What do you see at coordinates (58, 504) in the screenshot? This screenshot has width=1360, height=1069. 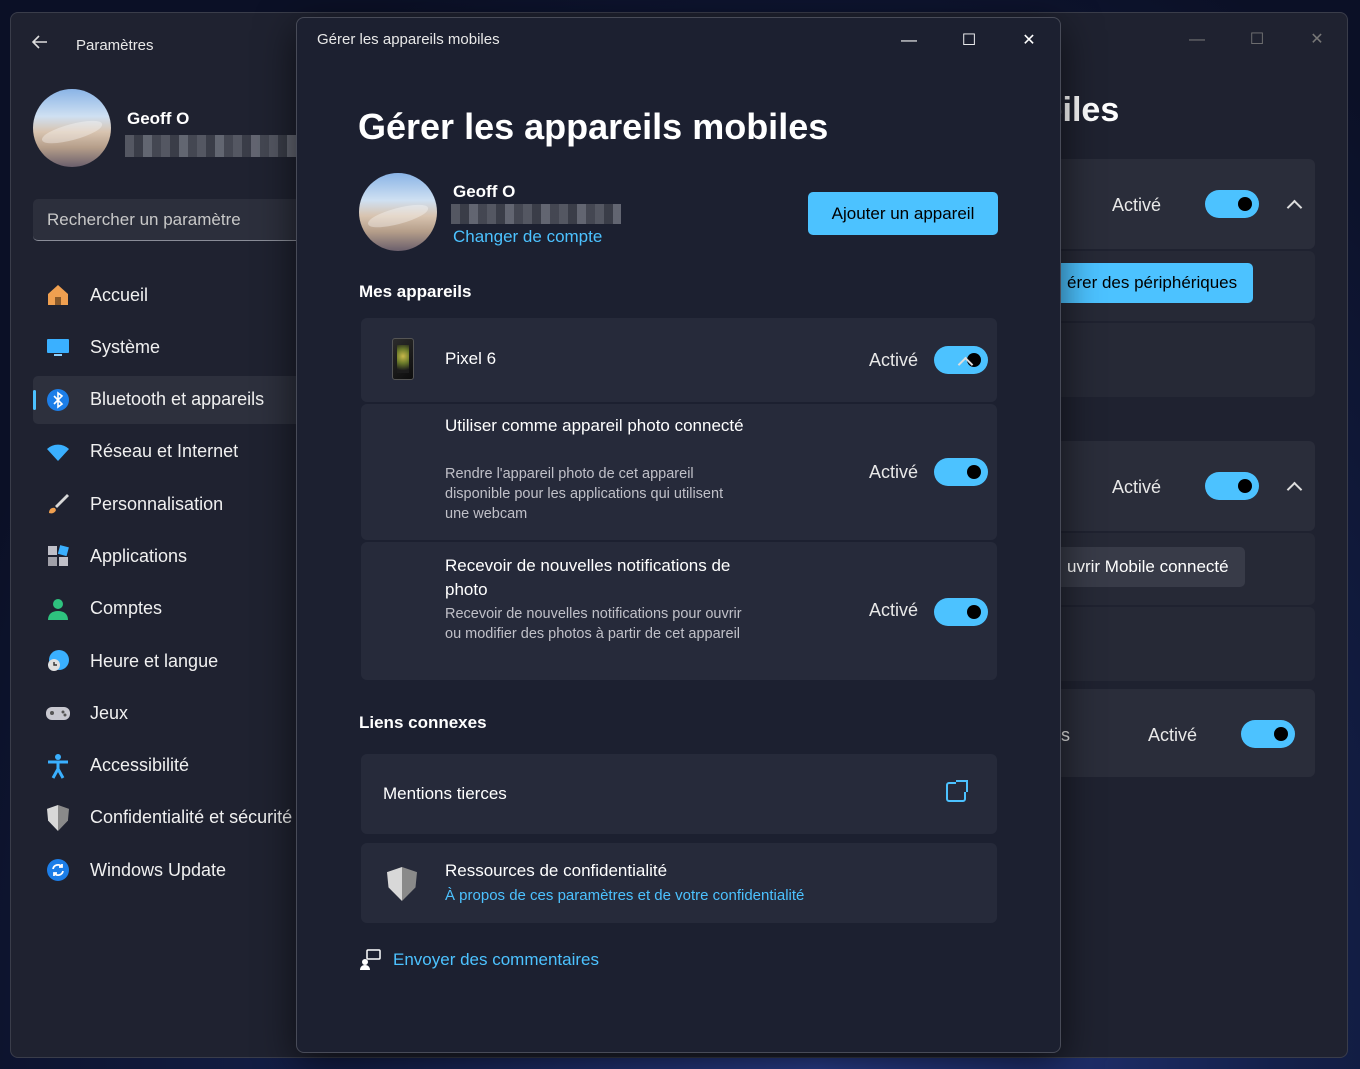 I see `paintbrush-icon` at bounding box center [58, 504].